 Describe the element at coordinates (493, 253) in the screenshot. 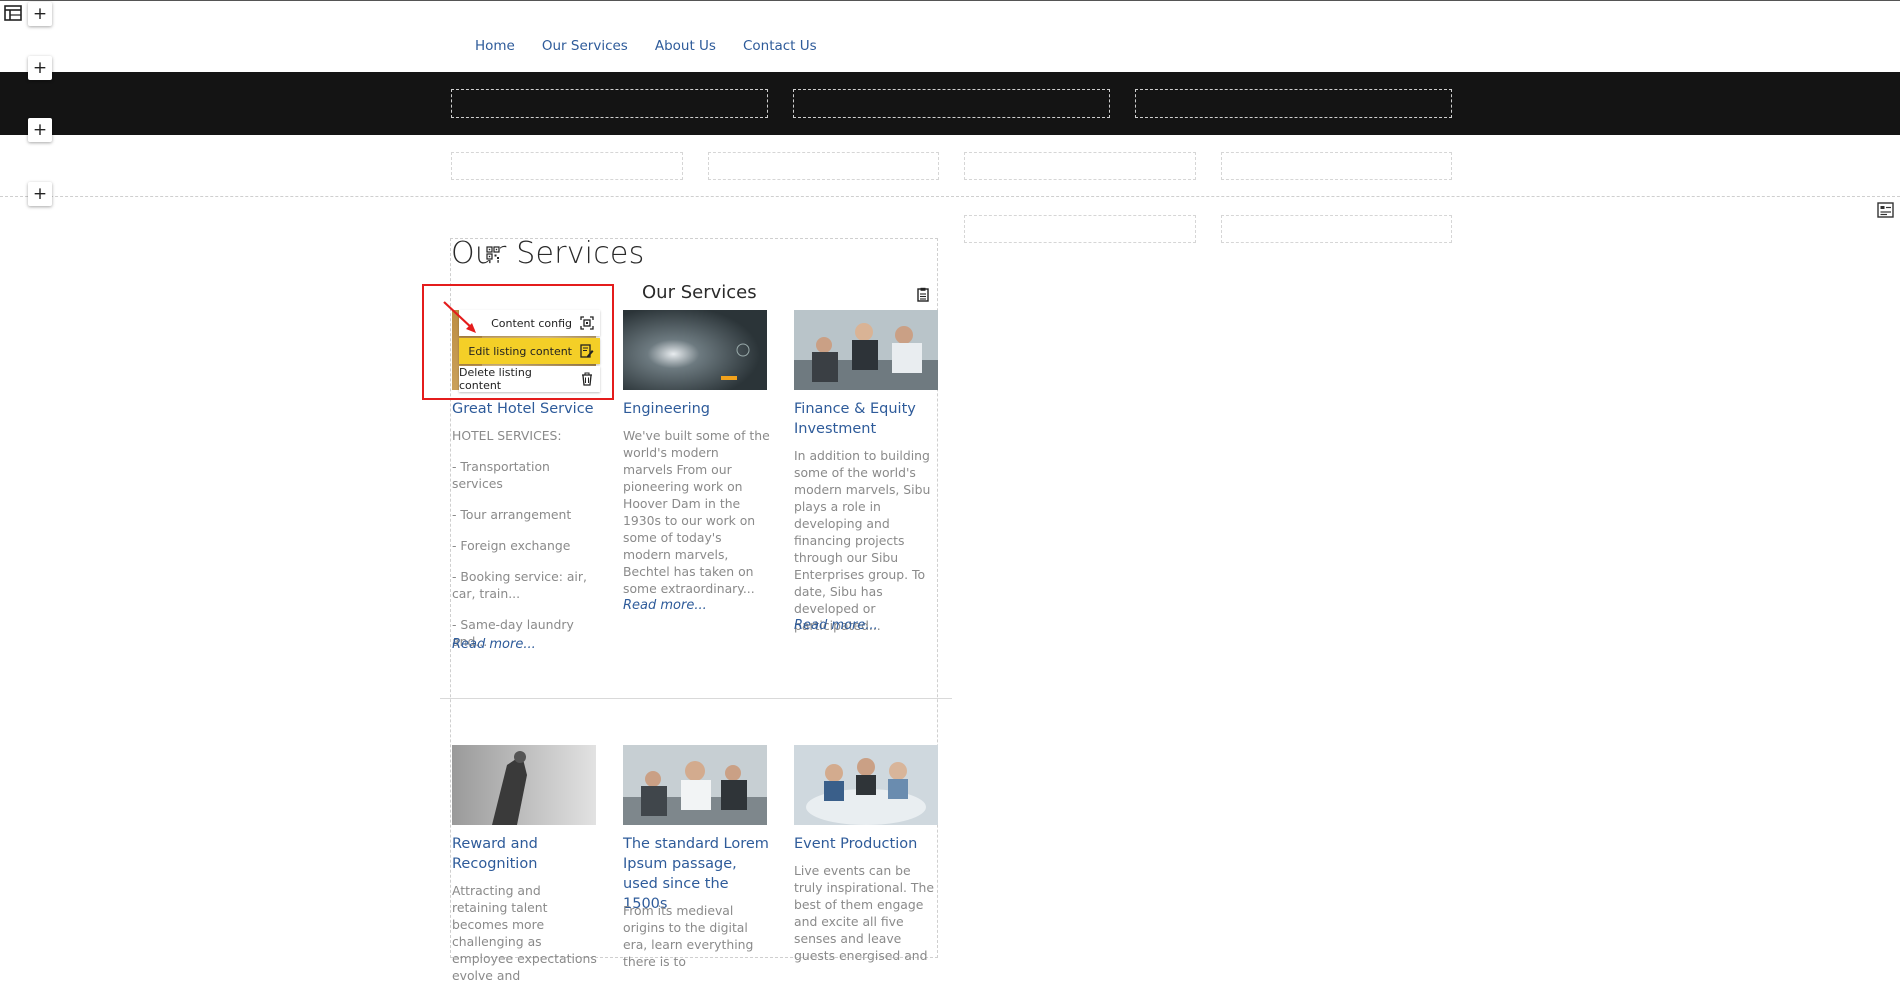

I see `module-config-icon` at that location.